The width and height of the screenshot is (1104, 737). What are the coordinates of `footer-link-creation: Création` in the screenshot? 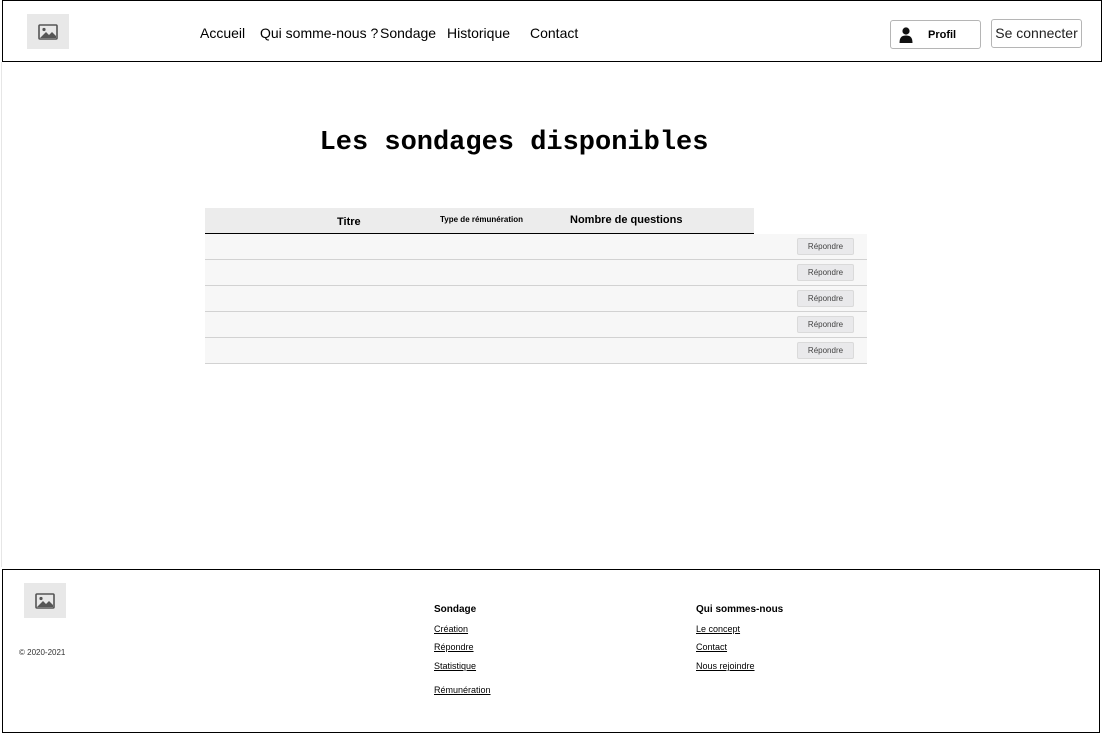 It's located at (451, 629).